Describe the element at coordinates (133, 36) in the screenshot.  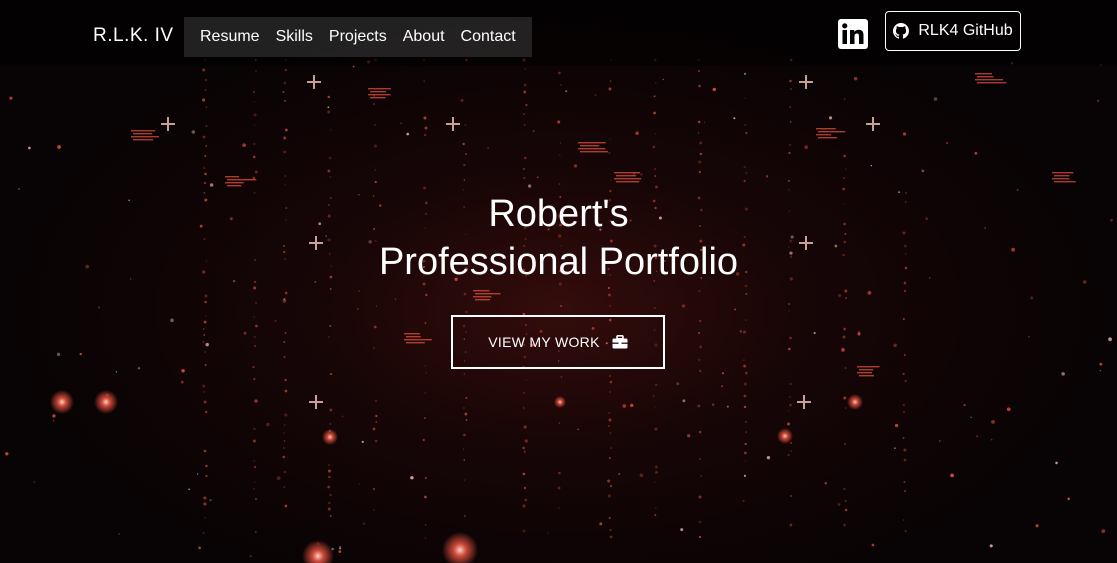
I see `brand-logo: R.L.K. IV` at that location.